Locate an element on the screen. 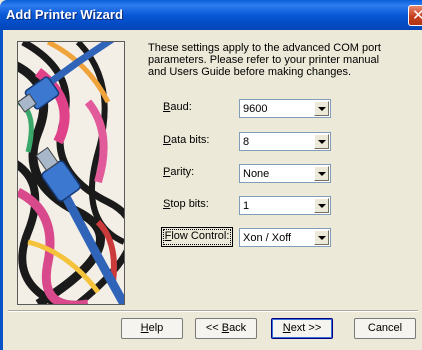 Image resolution: width=422 pixels, height=350 pixels. help-button: Help is located at coordinates (152, 328).